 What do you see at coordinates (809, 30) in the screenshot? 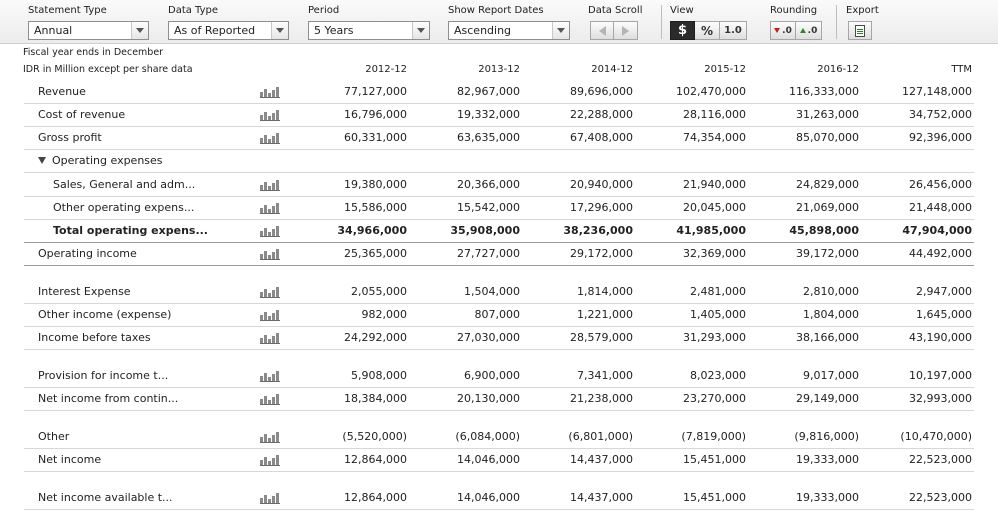
I see `rounding-increase-button: .0` at bounding box center [809, 30].